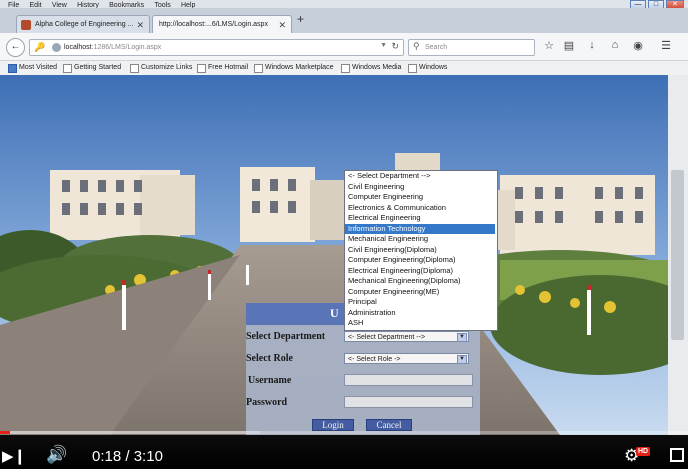  What do you see at coordinates (15, 47) in the screenshot?
I see `back-button: ←` at bounding box center [15, 47].